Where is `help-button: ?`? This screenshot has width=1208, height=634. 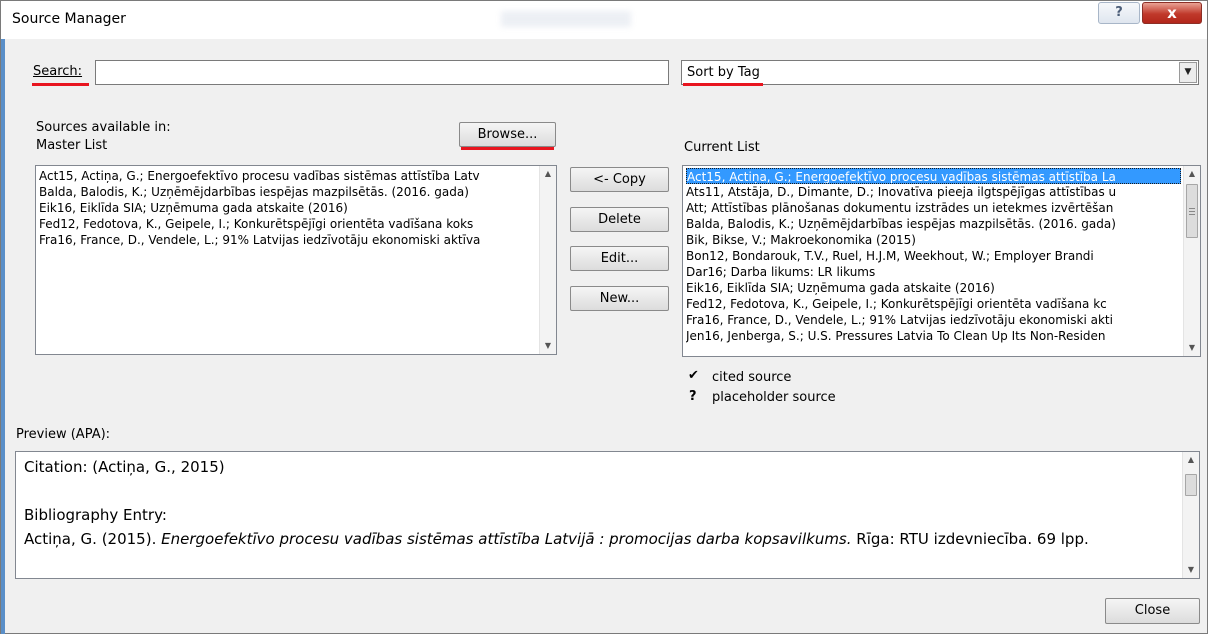 help-button: ? is located at coordinates (1119, 13).